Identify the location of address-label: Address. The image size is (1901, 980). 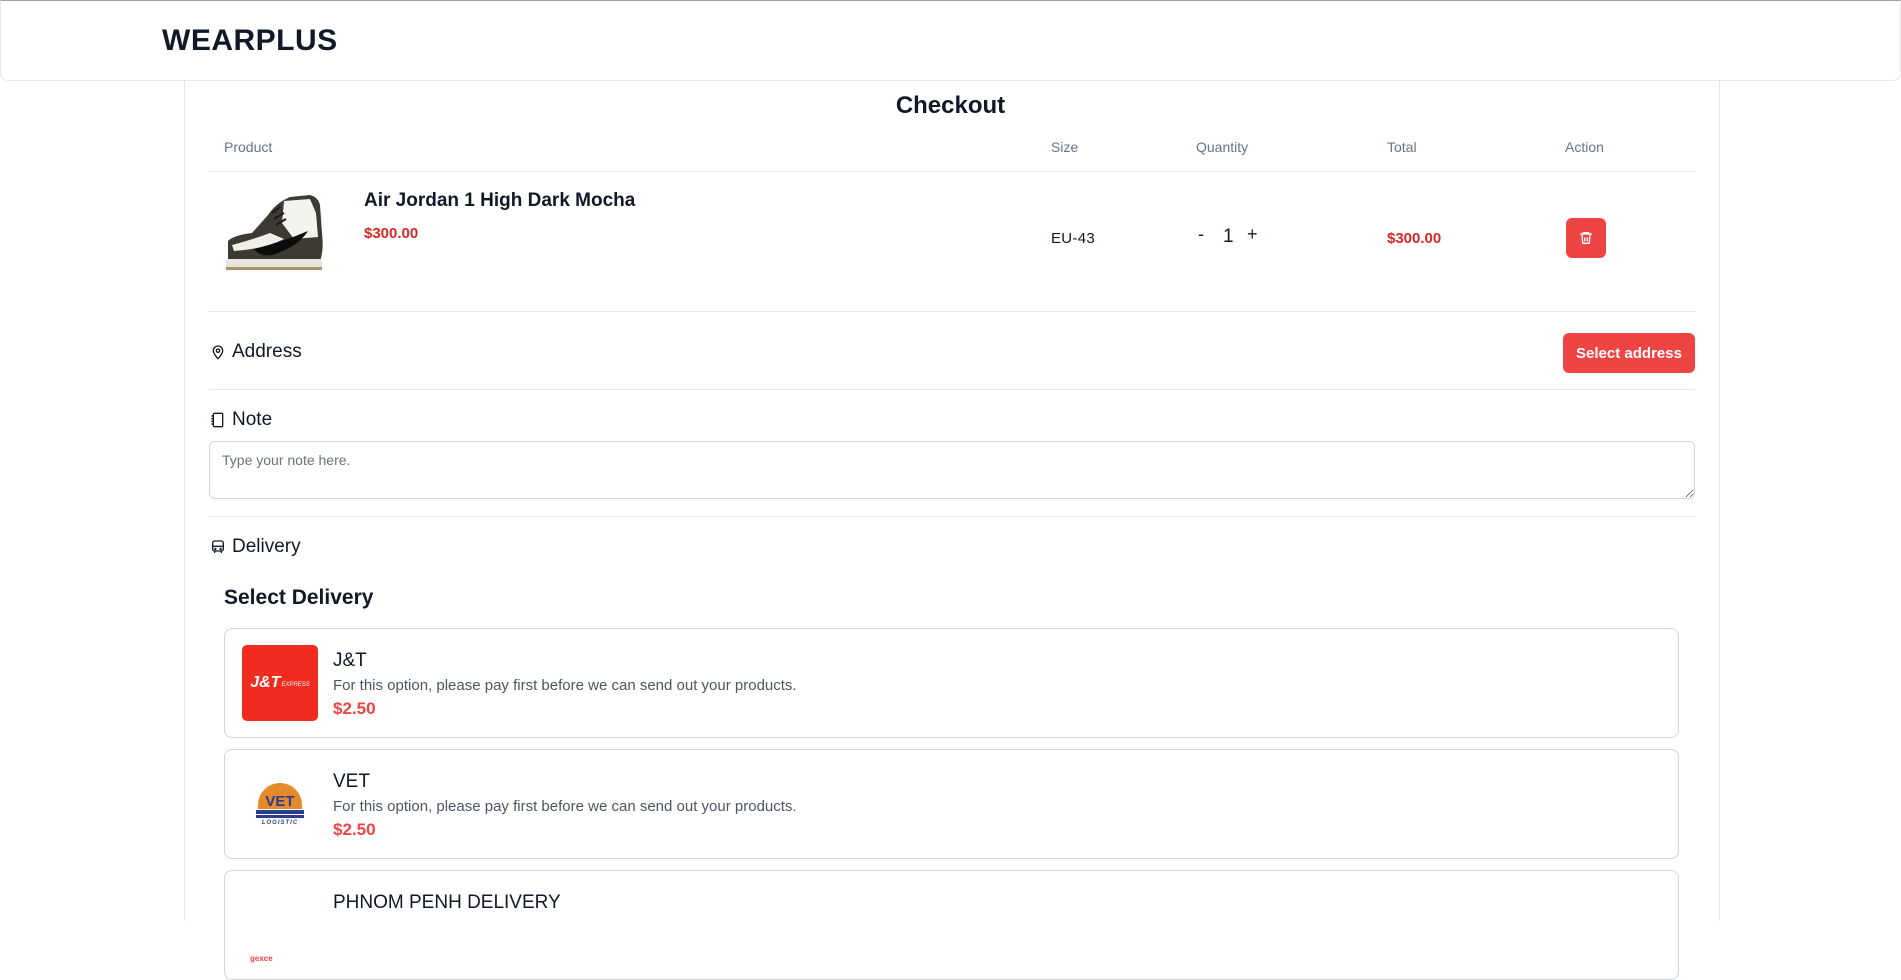
(267, 351).